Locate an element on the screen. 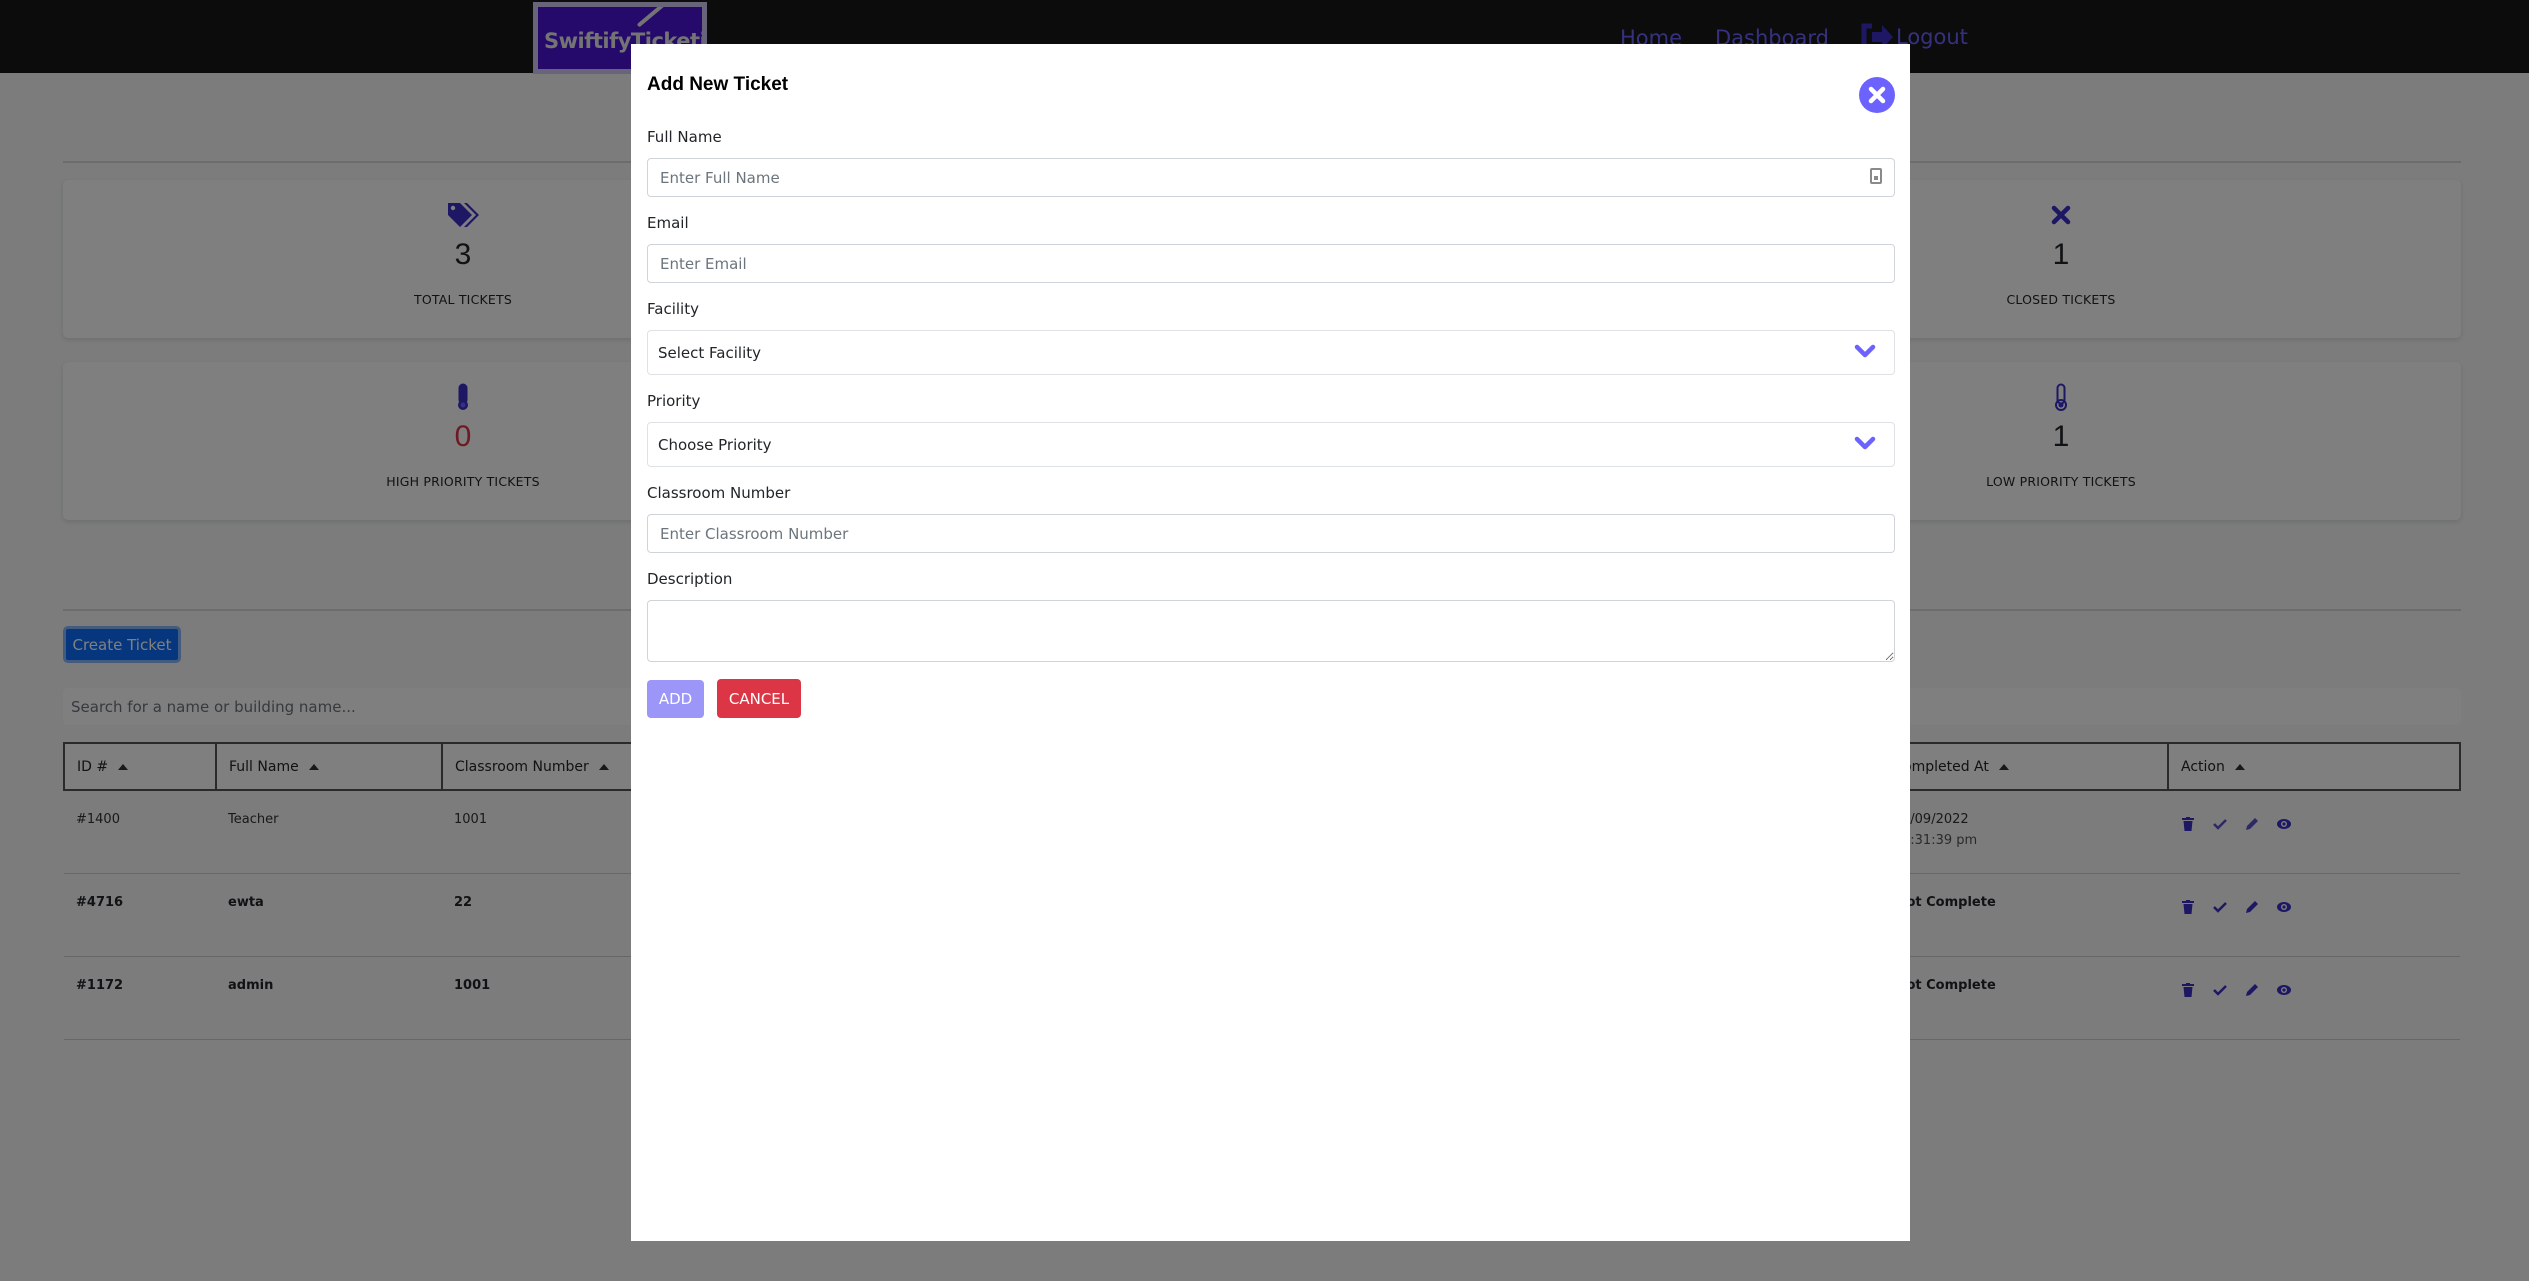  cancel-button: CANCEL is located at coordinates (759, 698).